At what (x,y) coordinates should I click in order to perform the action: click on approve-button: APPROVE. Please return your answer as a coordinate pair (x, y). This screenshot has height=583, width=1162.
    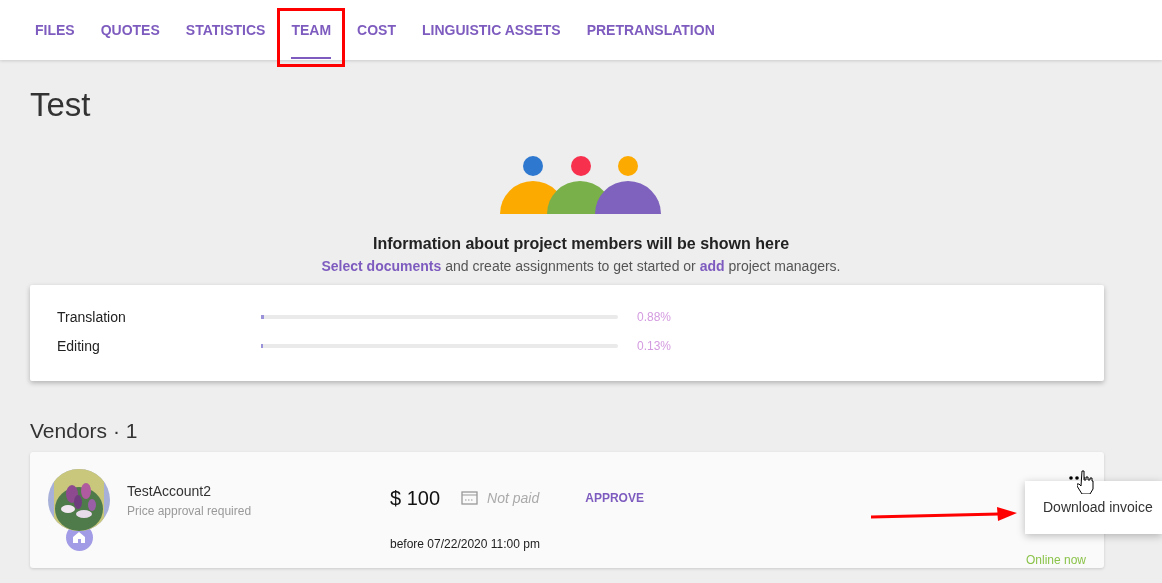
    Looking at the image, I should click on (614, 498).